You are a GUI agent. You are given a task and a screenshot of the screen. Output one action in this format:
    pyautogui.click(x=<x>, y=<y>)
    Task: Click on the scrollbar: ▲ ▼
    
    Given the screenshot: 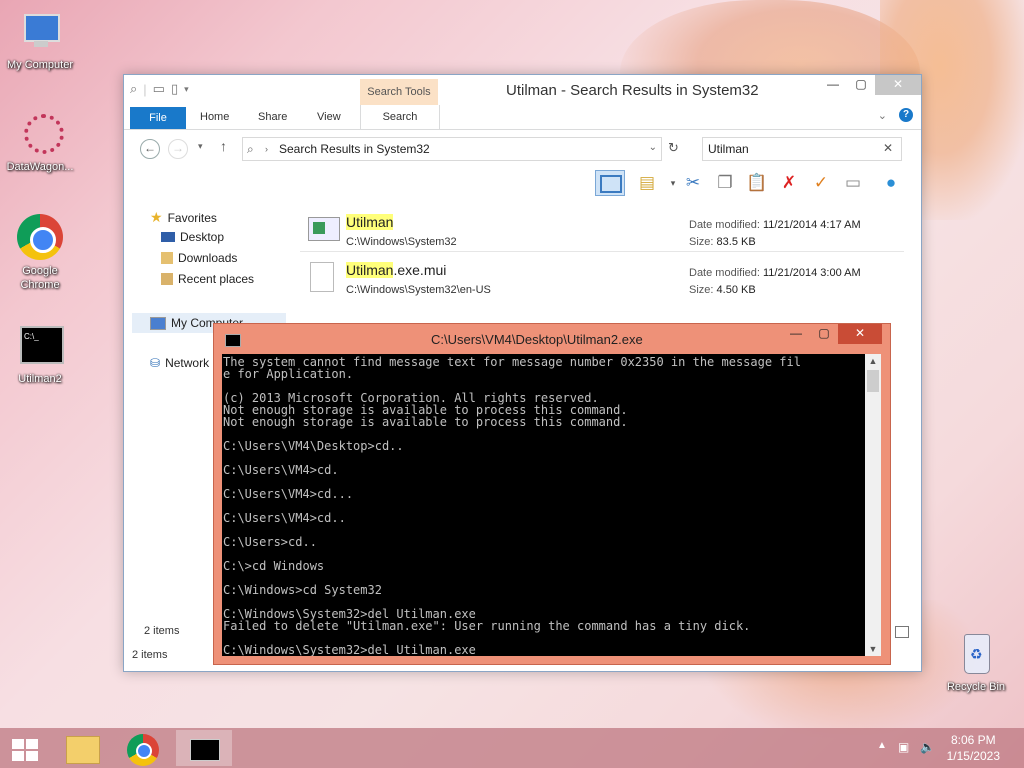 What is the action you would take?
    pyautogui.click(x=873, y=505)
    